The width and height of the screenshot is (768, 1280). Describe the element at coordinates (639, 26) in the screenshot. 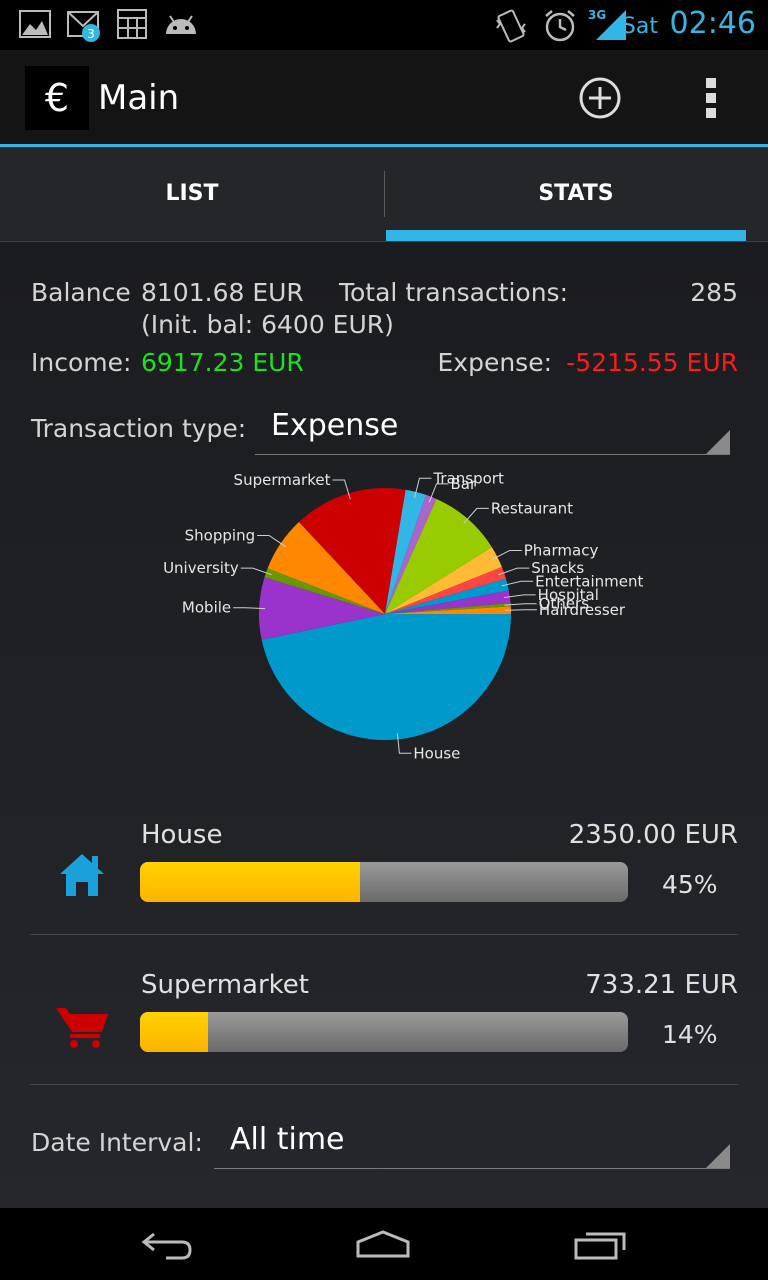

I see `status-day: Sat` at that location.